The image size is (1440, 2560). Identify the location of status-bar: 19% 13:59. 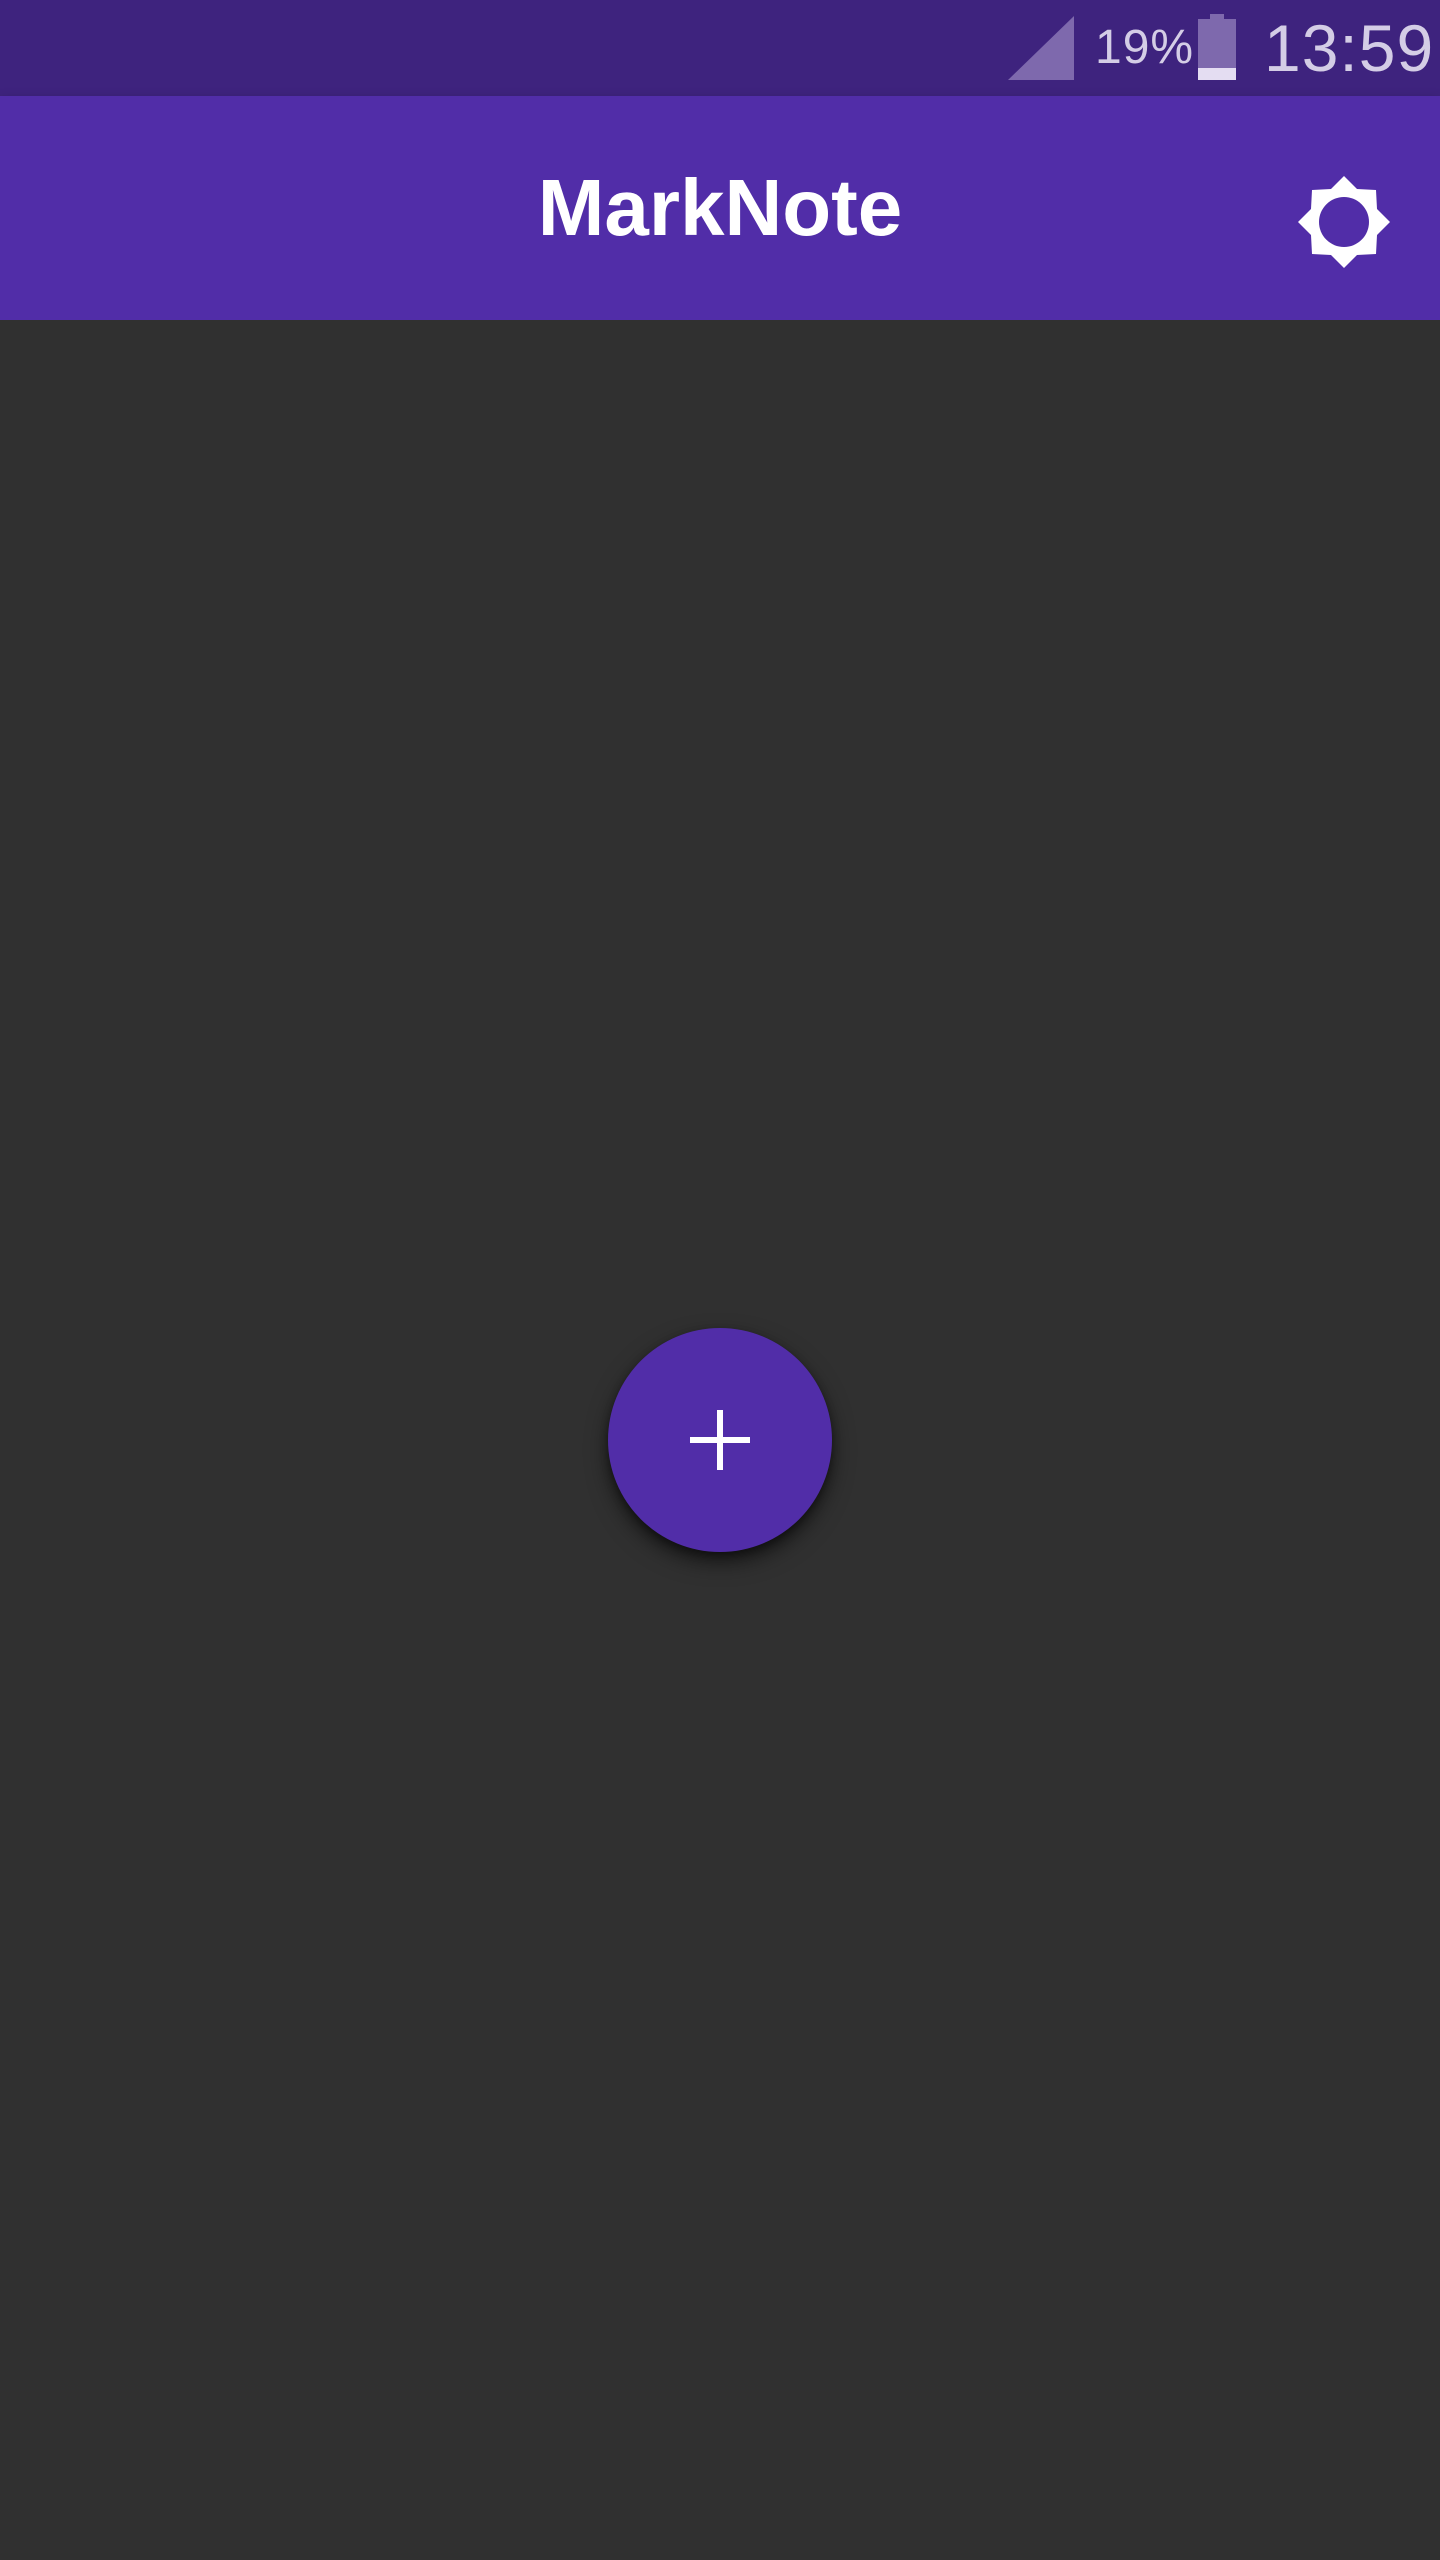
(720, 48).